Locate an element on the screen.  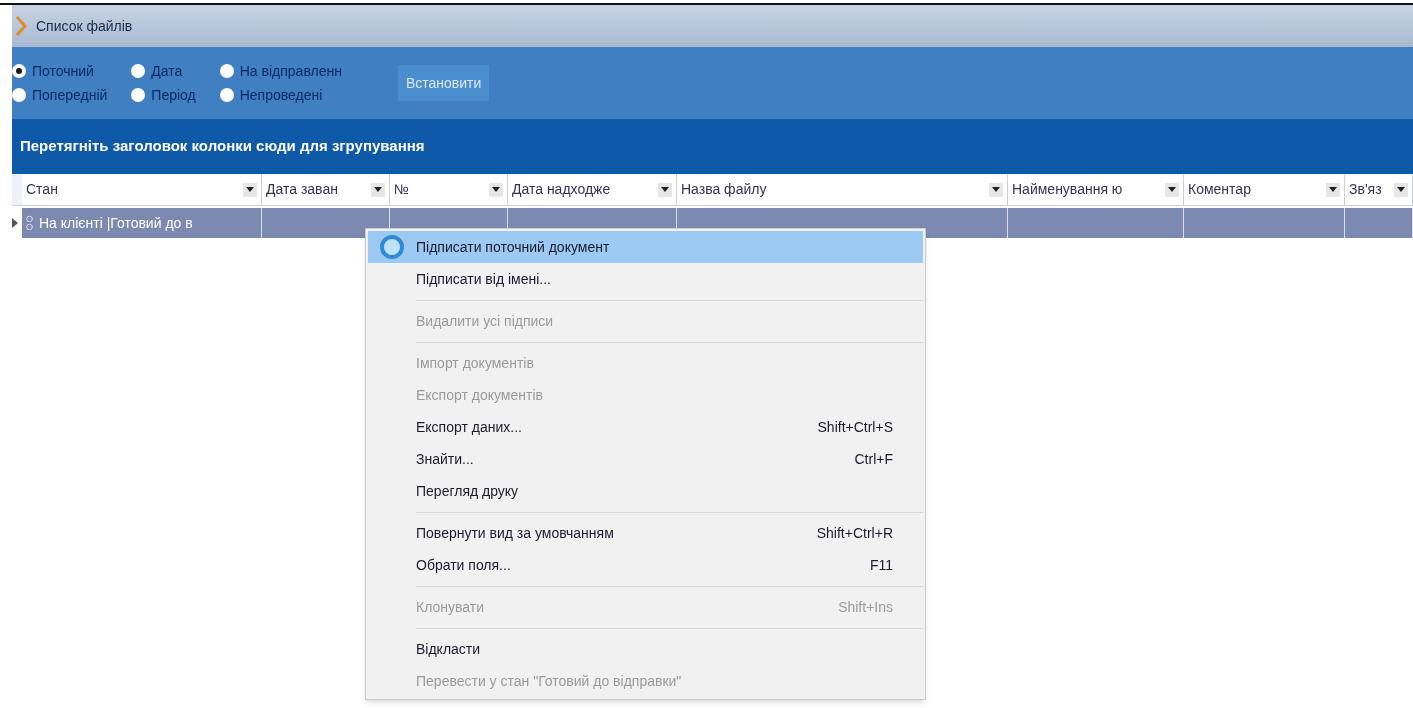
radio-label: Дата is located at coordinates (167, 71).